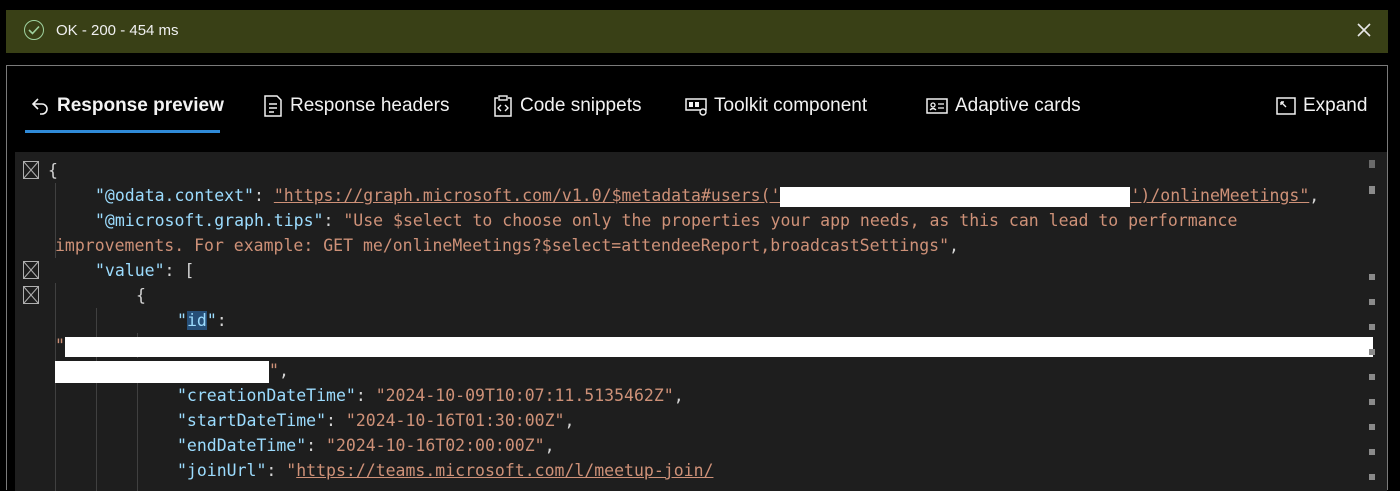 The image size is (1400, 491). I want to click on document-list-icon, so click(273, 106).